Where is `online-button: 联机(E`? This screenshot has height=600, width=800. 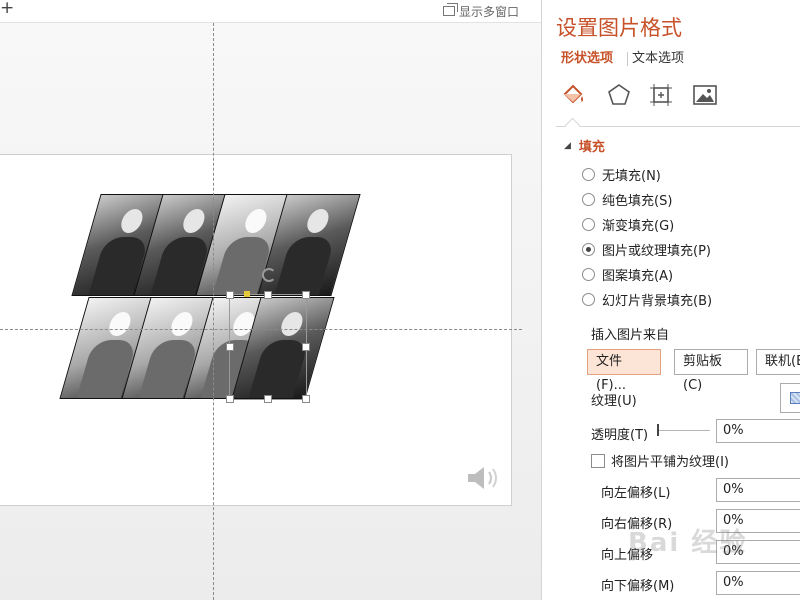 online-button: 联机(E is located at coordinates (778, 362).